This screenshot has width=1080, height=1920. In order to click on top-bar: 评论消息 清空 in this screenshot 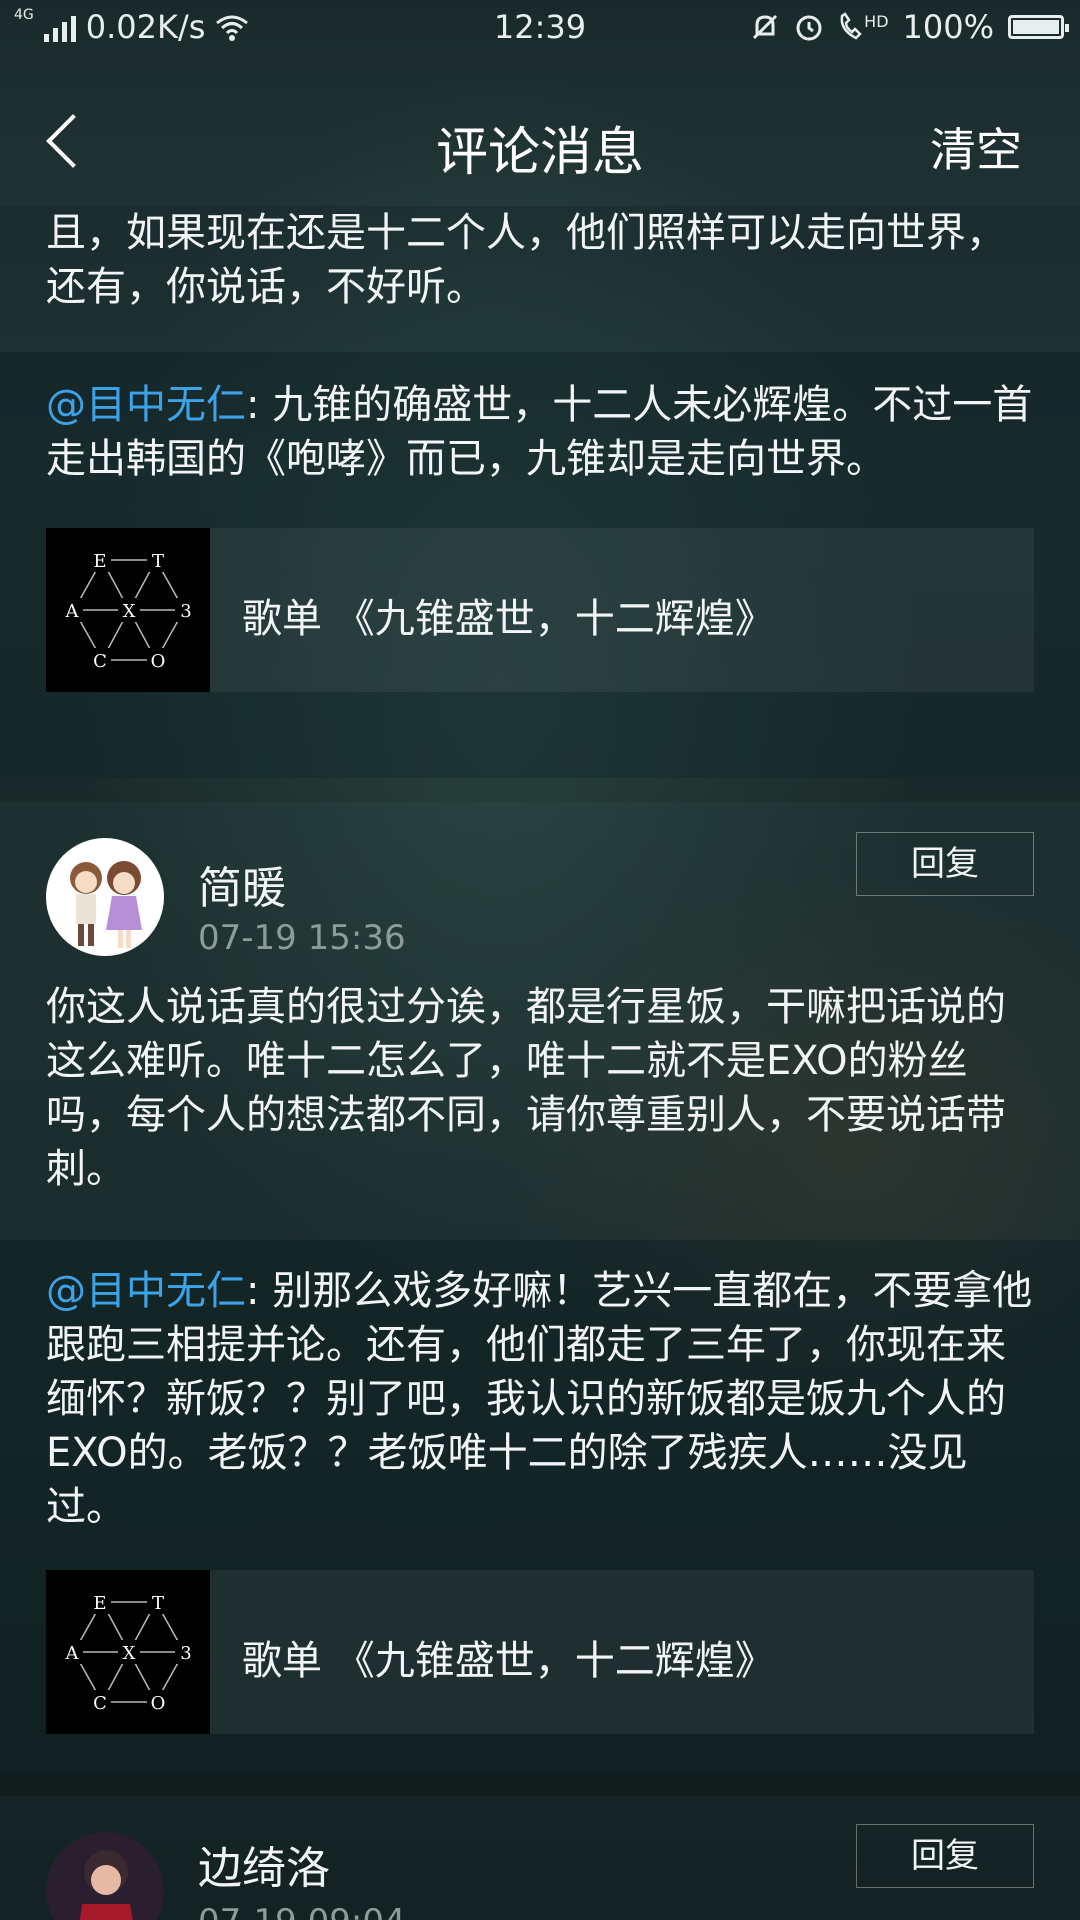, I will do `click(540, 131)`.